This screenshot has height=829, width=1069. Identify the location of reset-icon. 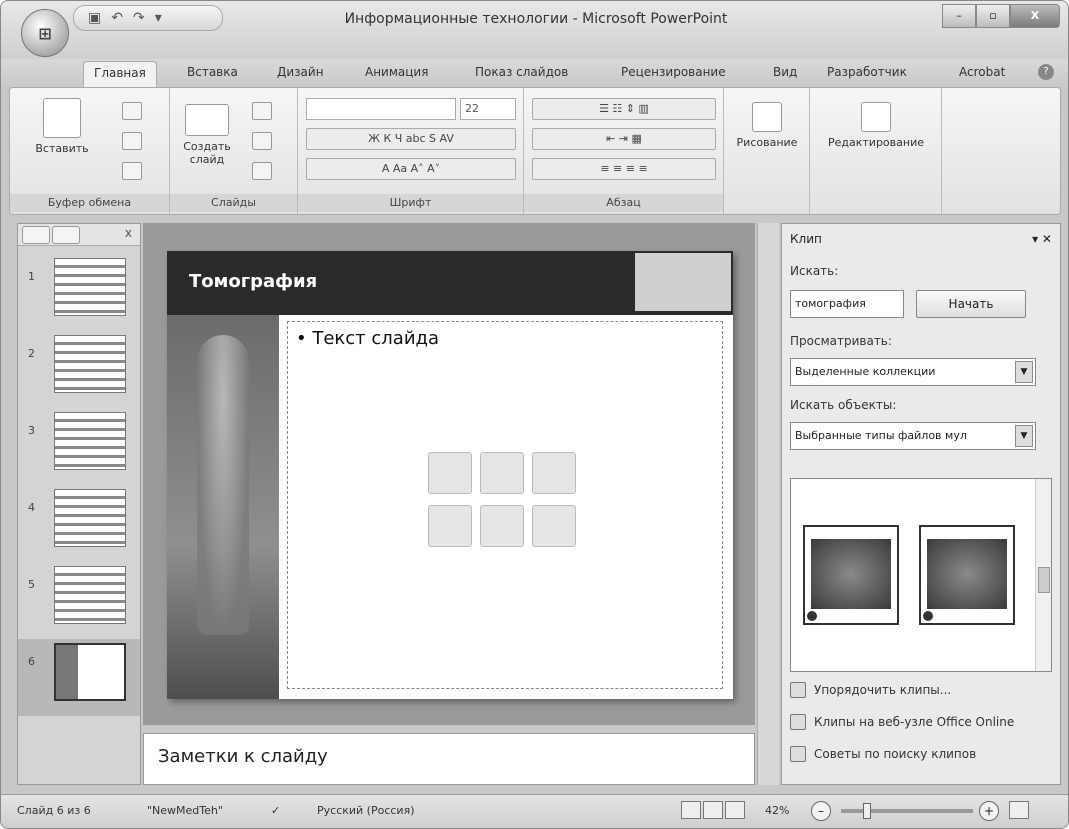
(262, 141).